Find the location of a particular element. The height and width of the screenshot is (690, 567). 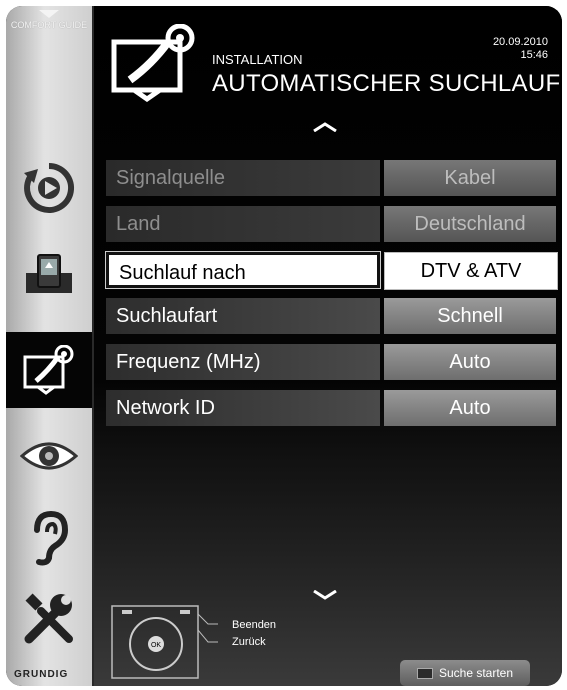

sidebar-item-picture is located at coordinates (49, 456).